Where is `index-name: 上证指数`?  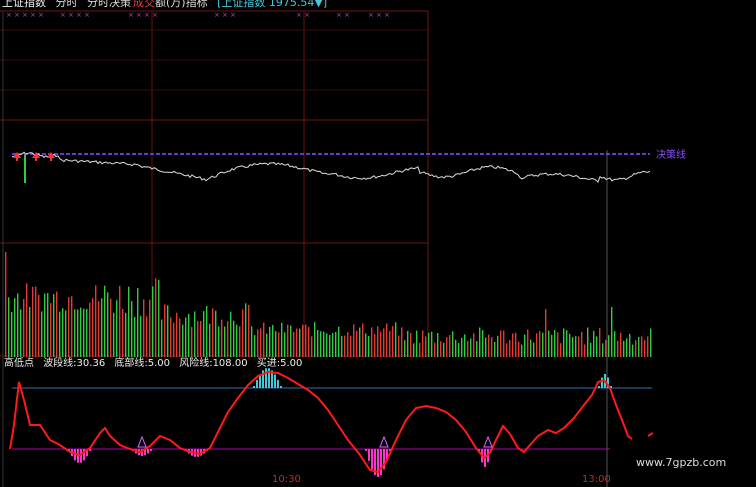
index-name: 上证指数 is located at coordinates (24, 4).